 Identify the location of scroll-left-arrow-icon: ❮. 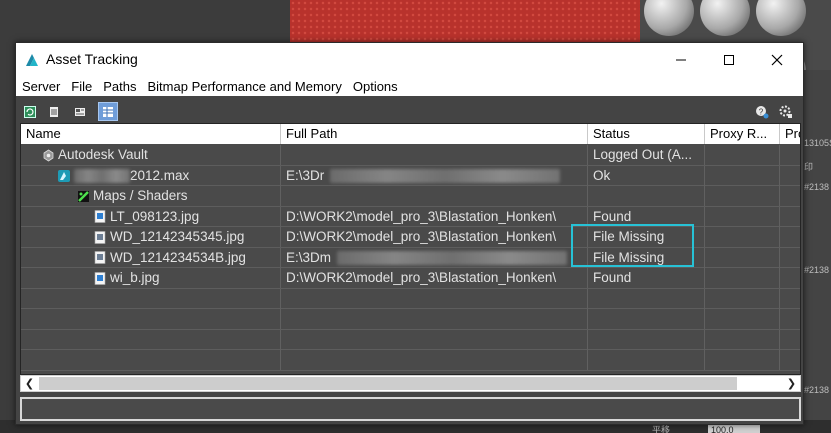
(29, 383).